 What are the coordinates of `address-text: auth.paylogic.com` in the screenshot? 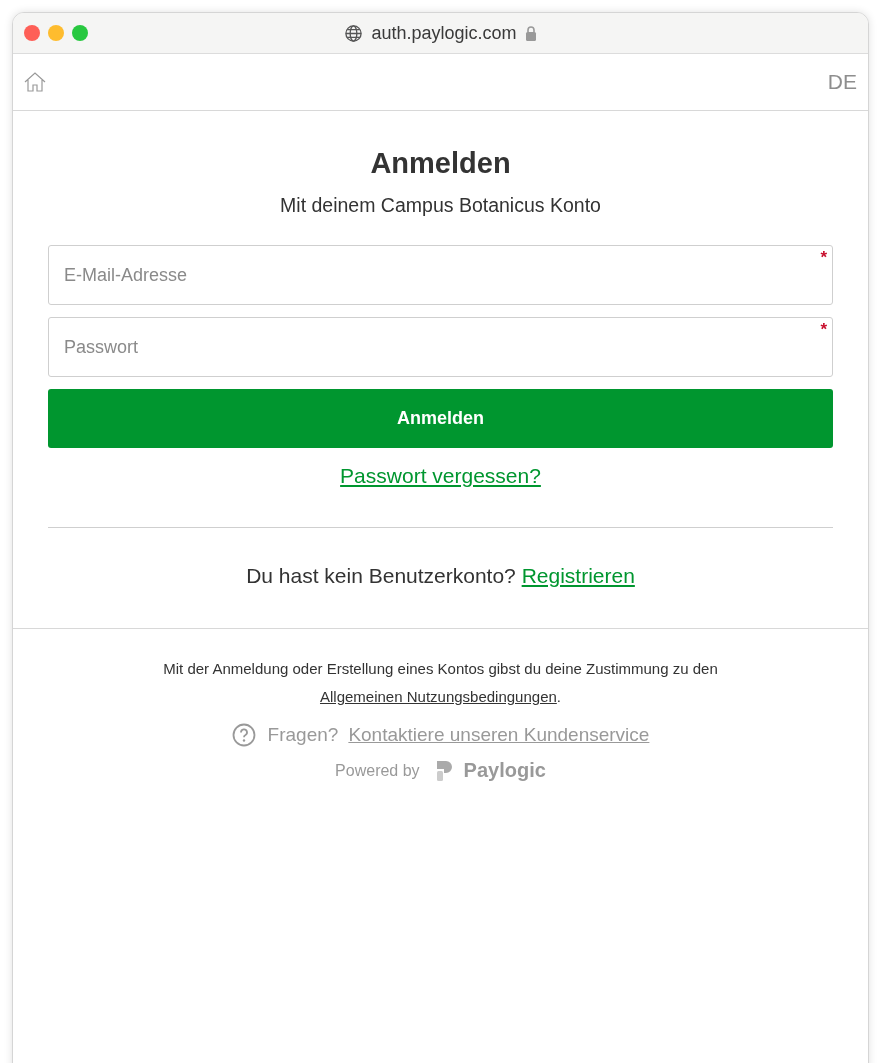 It's located at (444, 33).